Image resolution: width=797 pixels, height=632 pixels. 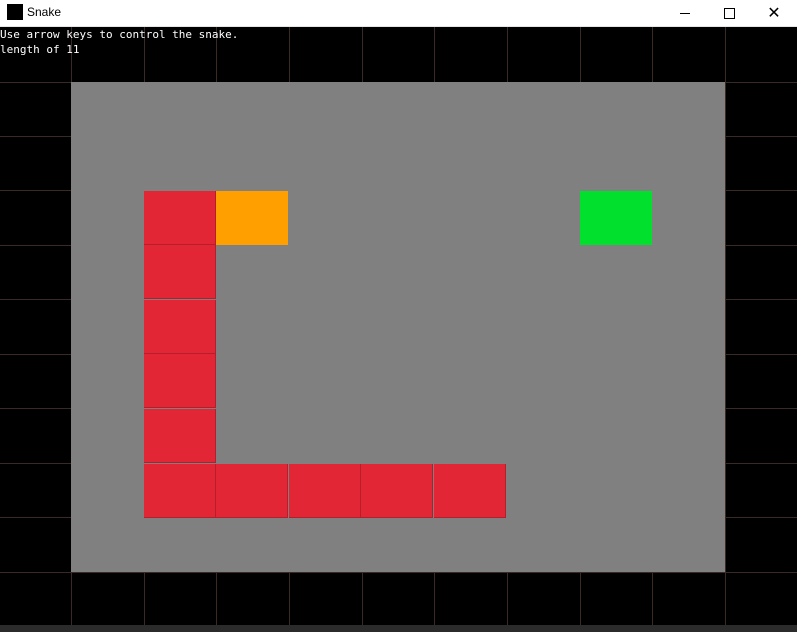 I want to click on title-bar: Snake ✕, so click(x=398, y=13).